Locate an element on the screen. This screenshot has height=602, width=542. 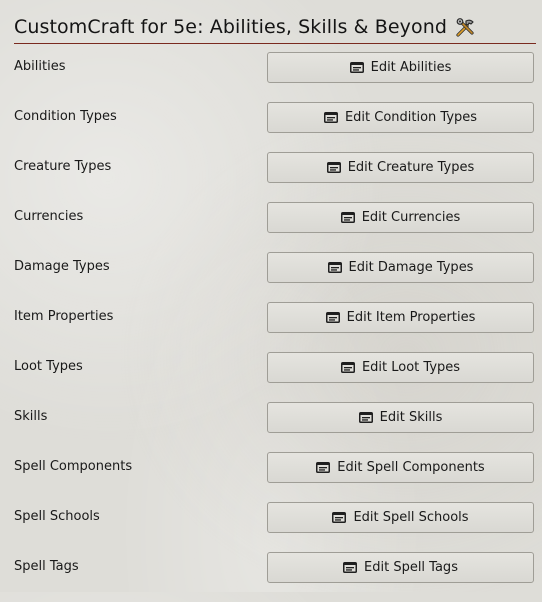
edit-skills-button: Edit Skills is located at coordinates (400, 417).